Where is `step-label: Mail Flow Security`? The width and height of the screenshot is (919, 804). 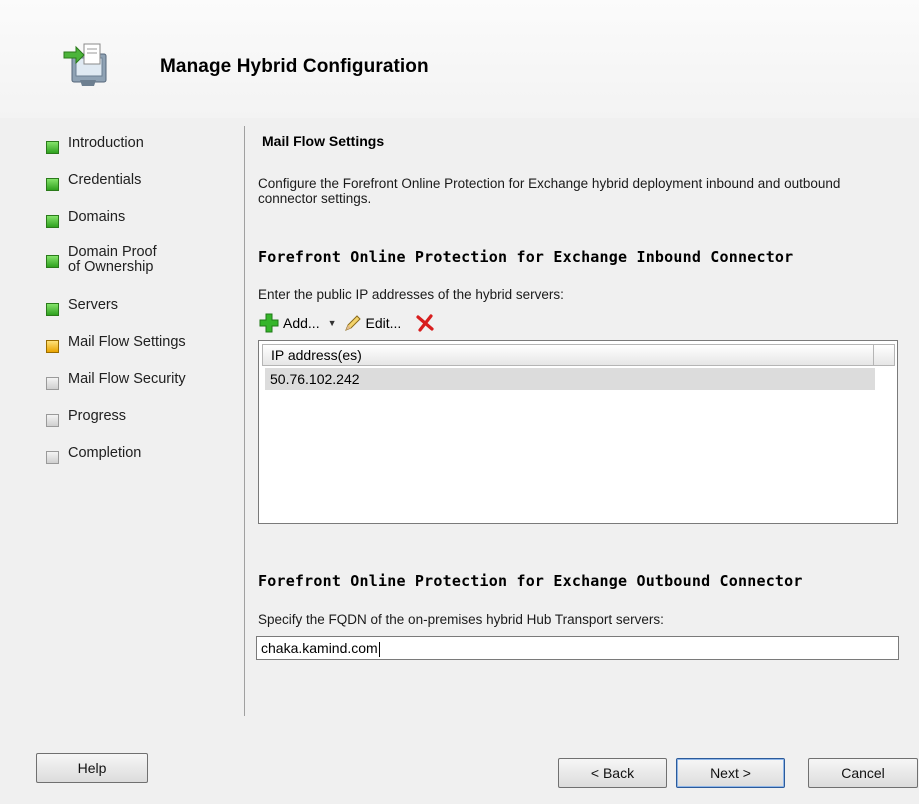
step-label: Mail Flow Security is located at coordinates (127, 379).